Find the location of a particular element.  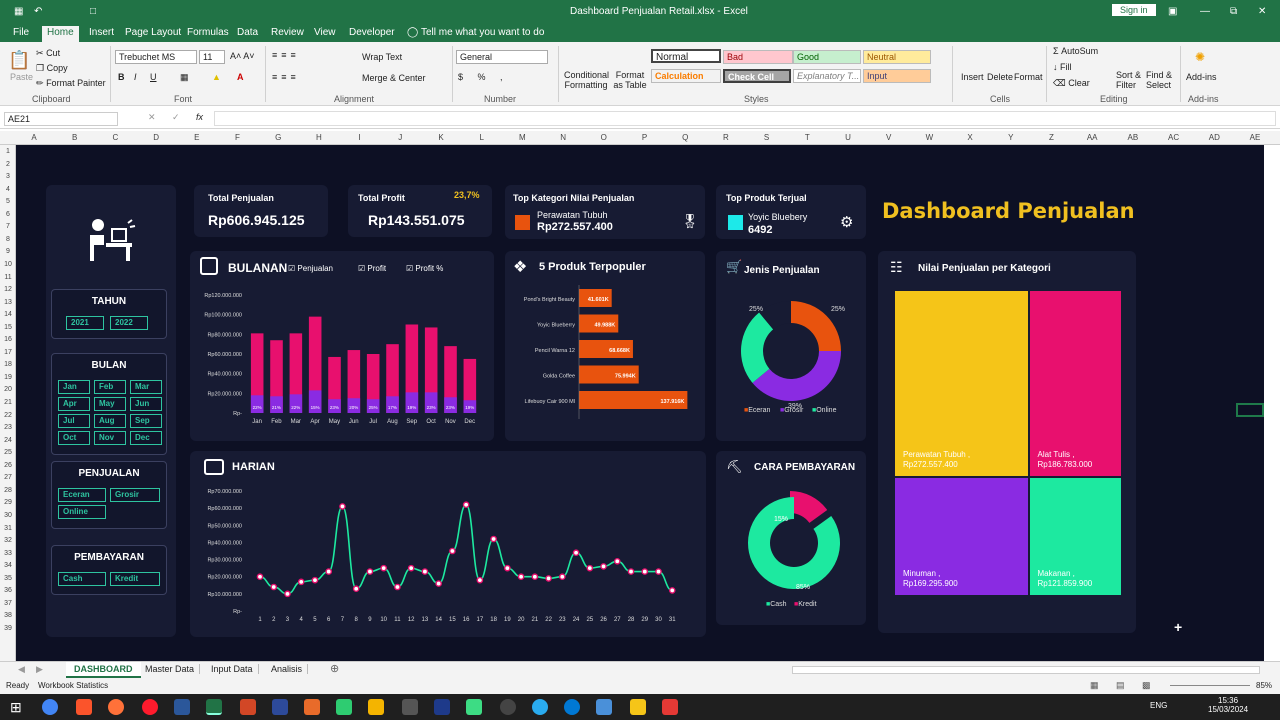

bold-button: B is located at coordinates (121, 77).